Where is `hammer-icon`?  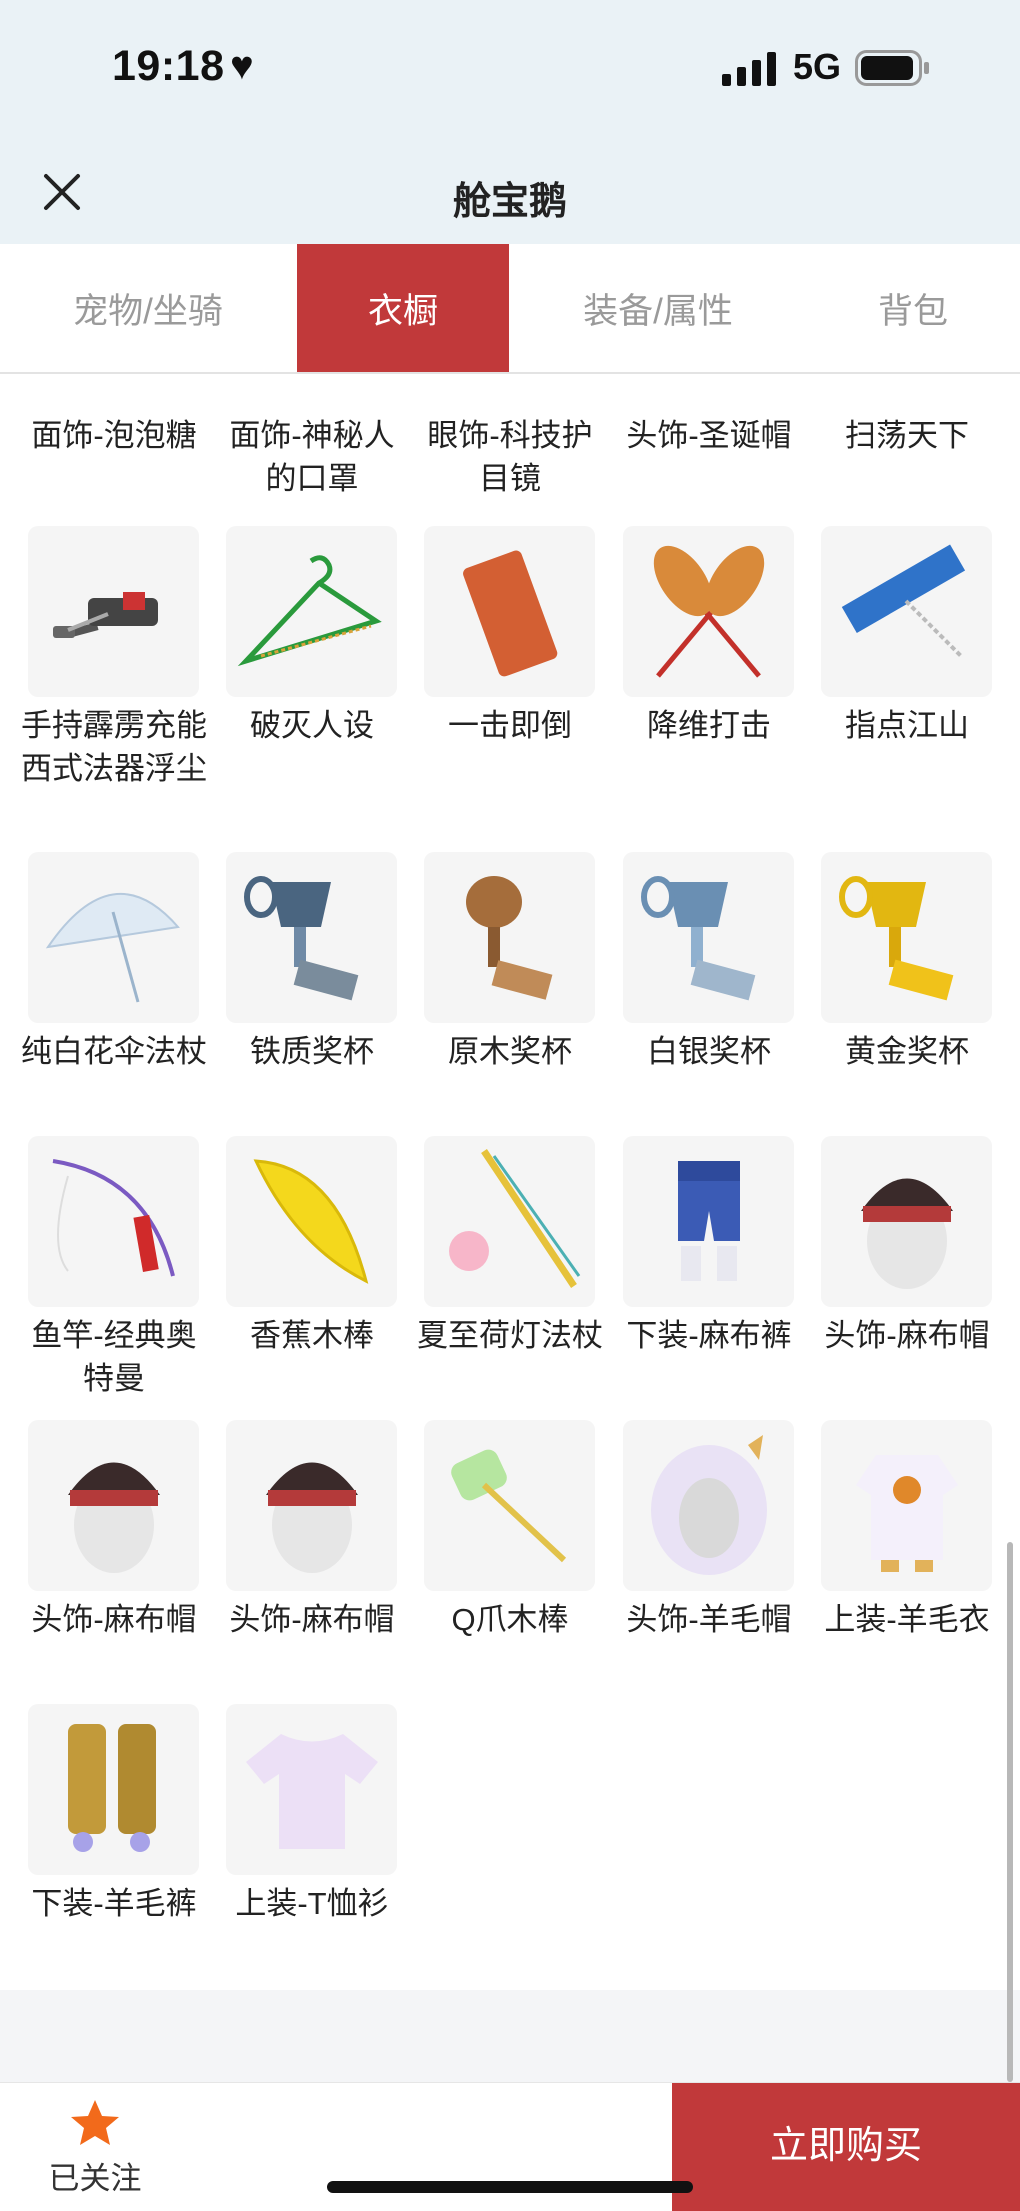
hammer-icon is located at coordinates (509, 1505).